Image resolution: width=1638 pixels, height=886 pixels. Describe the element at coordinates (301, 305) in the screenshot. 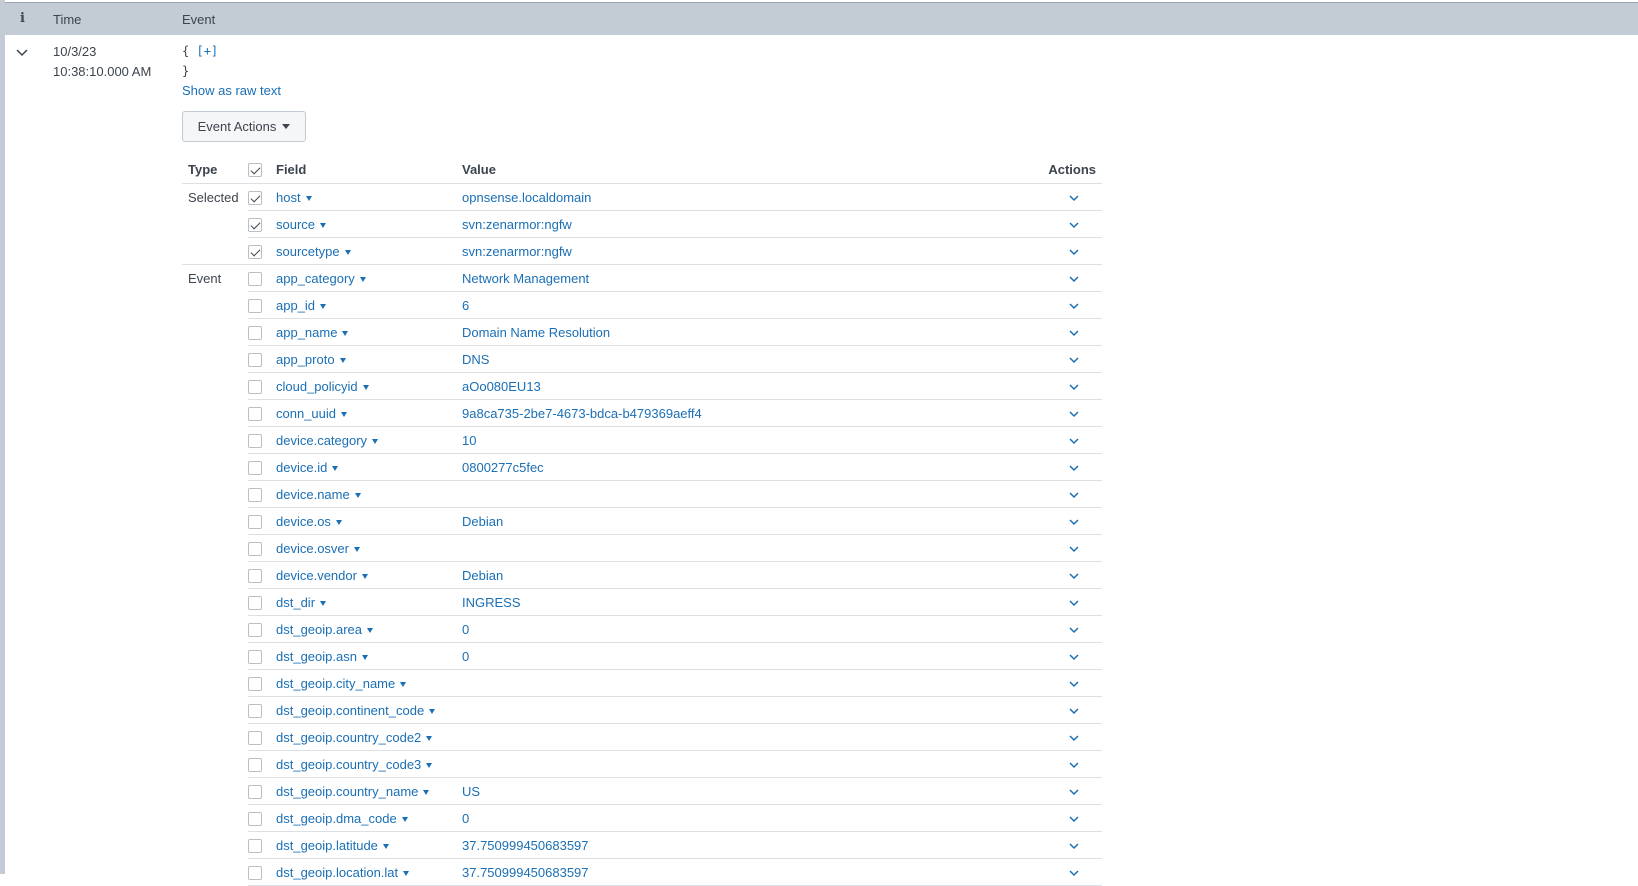

I see `field-name-link: app_id` at that location.